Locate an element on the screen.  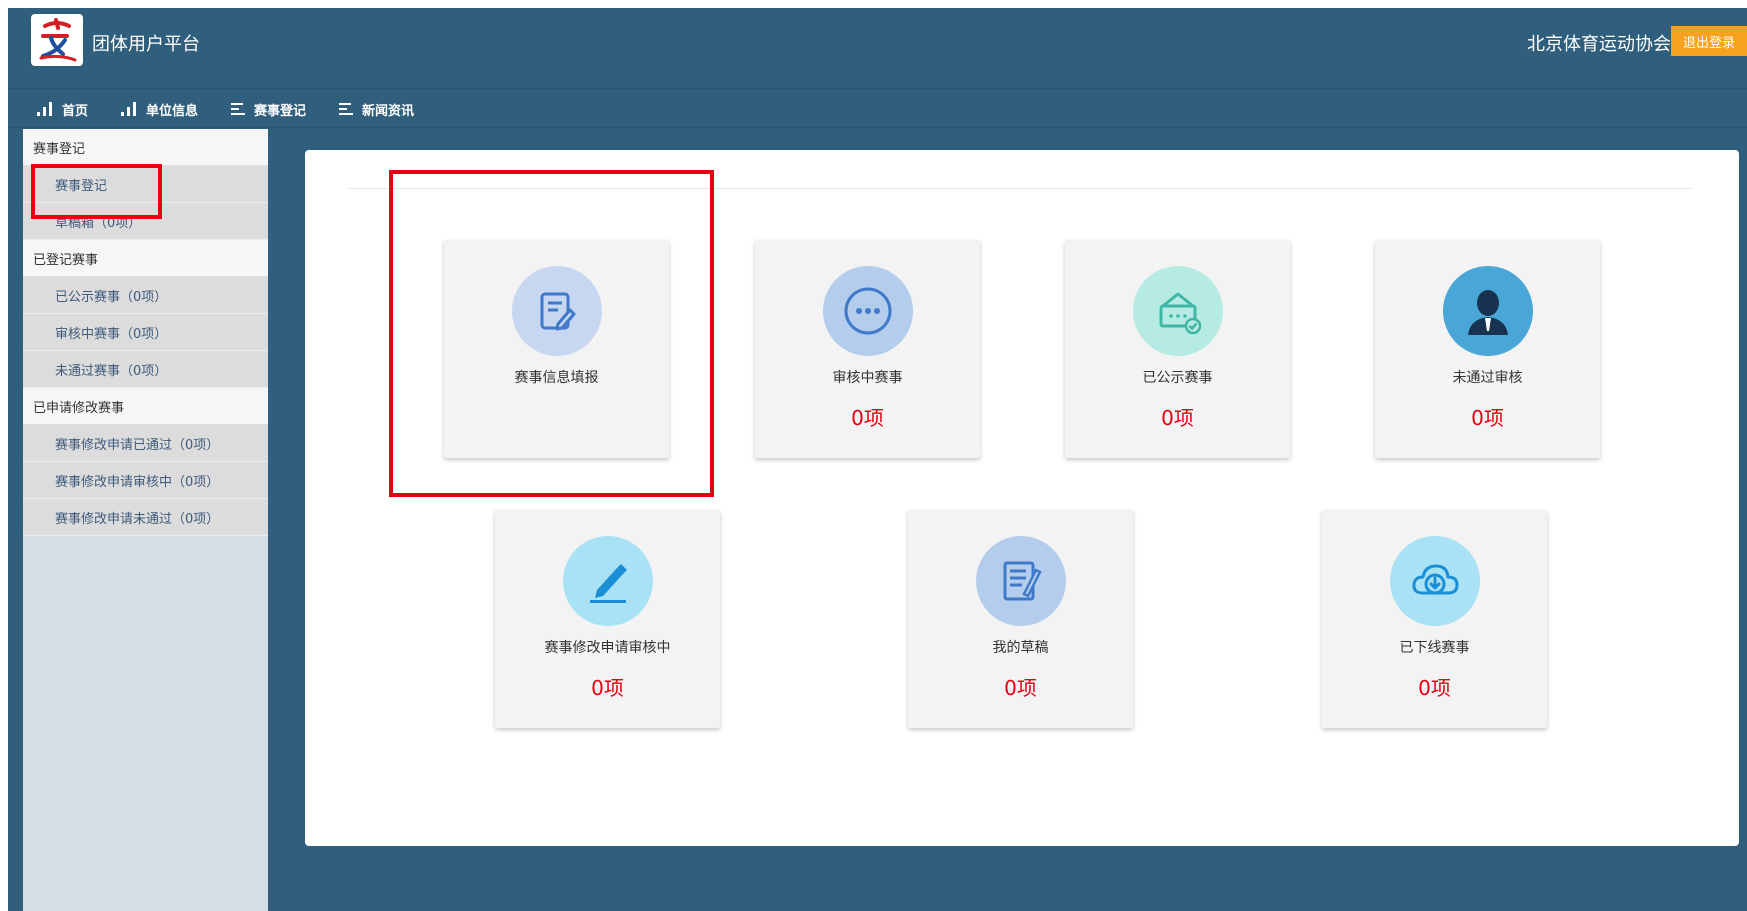
card-under-review: 审核中赛事 0项 is located at coordinates (867, 349).